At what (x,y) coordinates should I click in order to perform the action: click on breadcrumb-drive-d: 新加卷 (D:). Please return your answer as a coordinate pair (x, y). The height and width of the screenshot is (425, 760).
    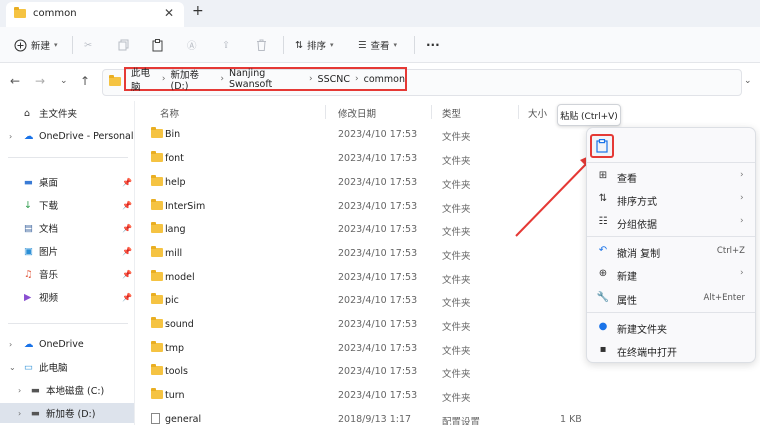
    Looking at the image, I should click on (192, 79).